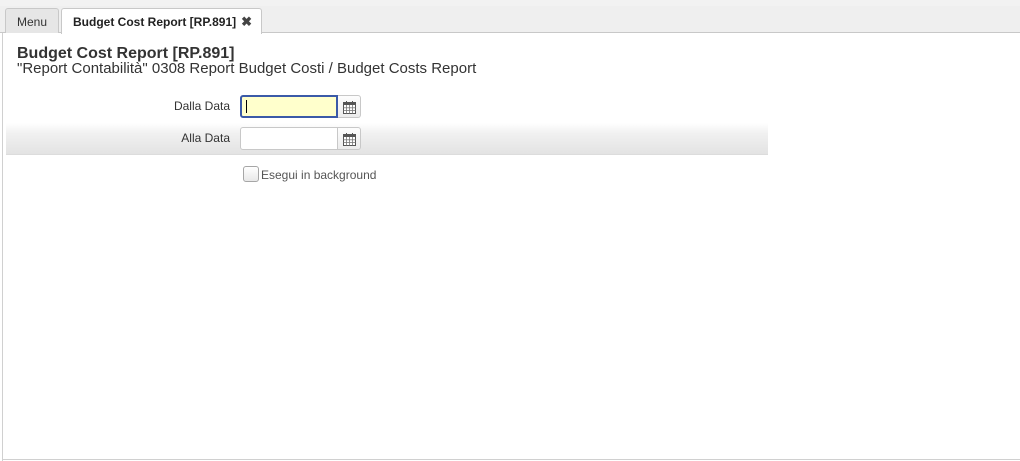 The height and width of the screenshot is (461, 1020). What do you see at coordinates (246, 22) in the screenshot?
I see `close-icon: ✖` at bounding box center [246, 22].